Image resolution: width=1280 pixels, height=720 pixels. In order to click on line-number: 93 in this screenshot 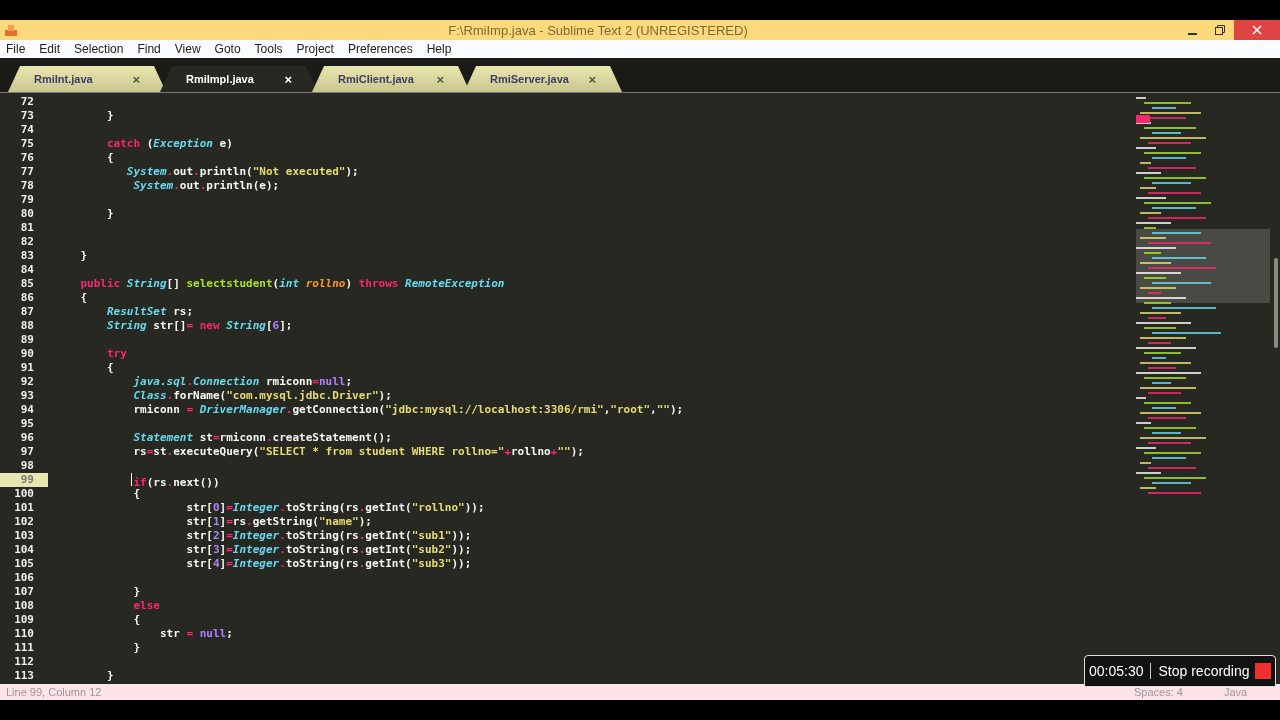, I will do `click(27, 396)`.